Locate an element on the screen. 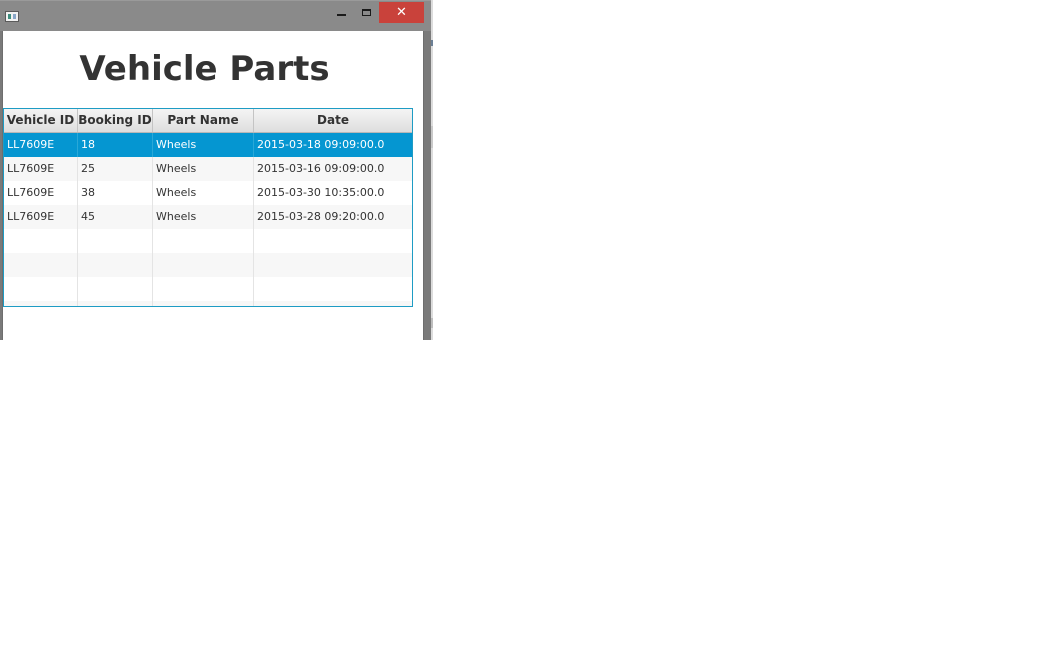  cell-booking-id: 38 is located at coordinates (115, 193).